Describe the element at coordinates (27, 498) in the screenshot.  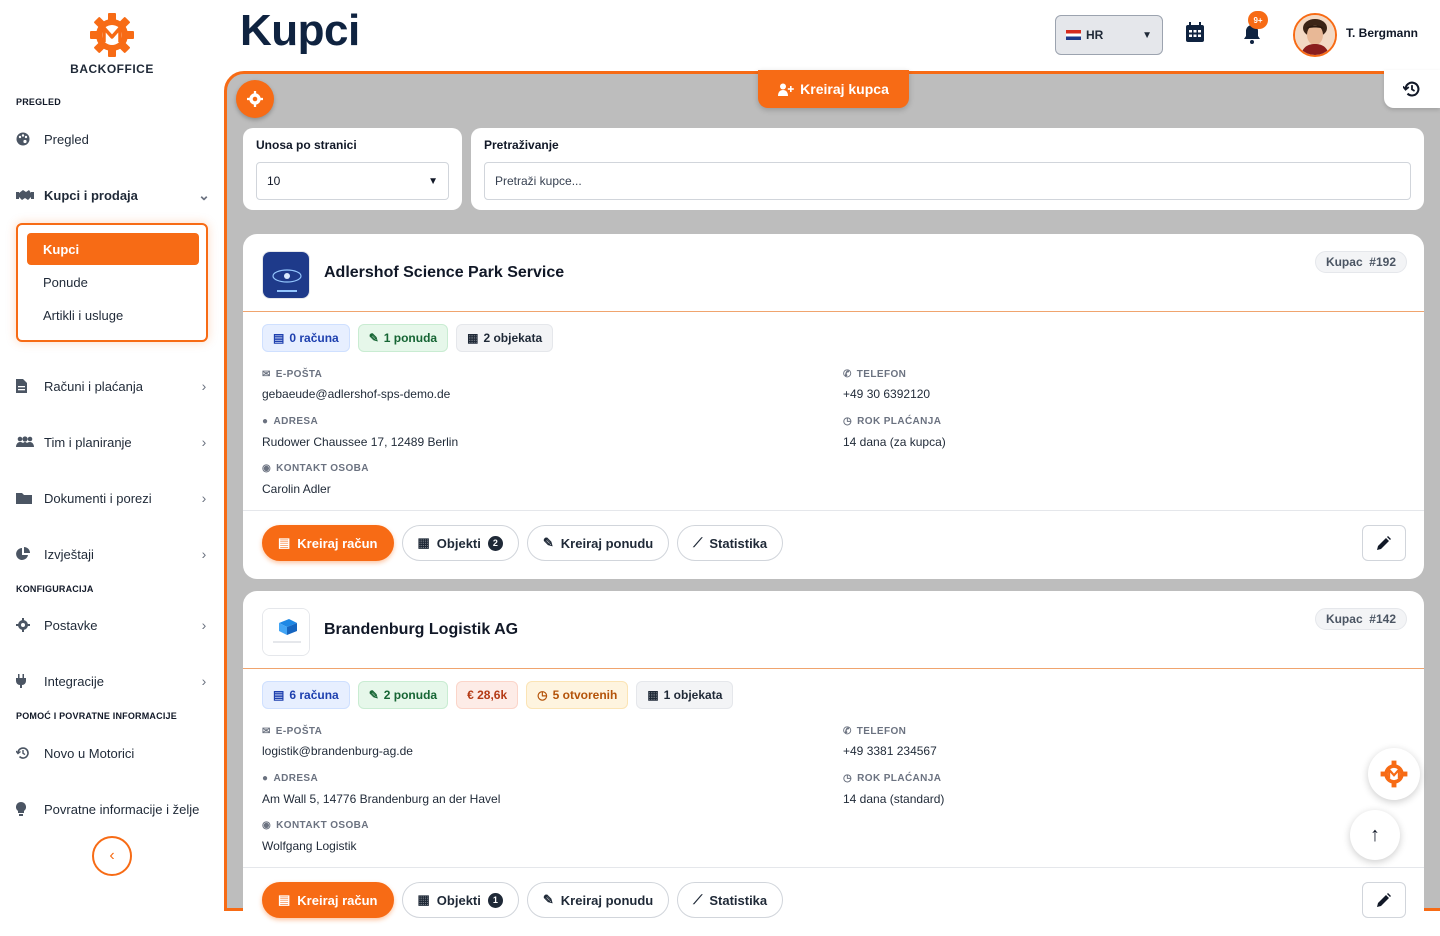
I see `folder-icon` at that location.